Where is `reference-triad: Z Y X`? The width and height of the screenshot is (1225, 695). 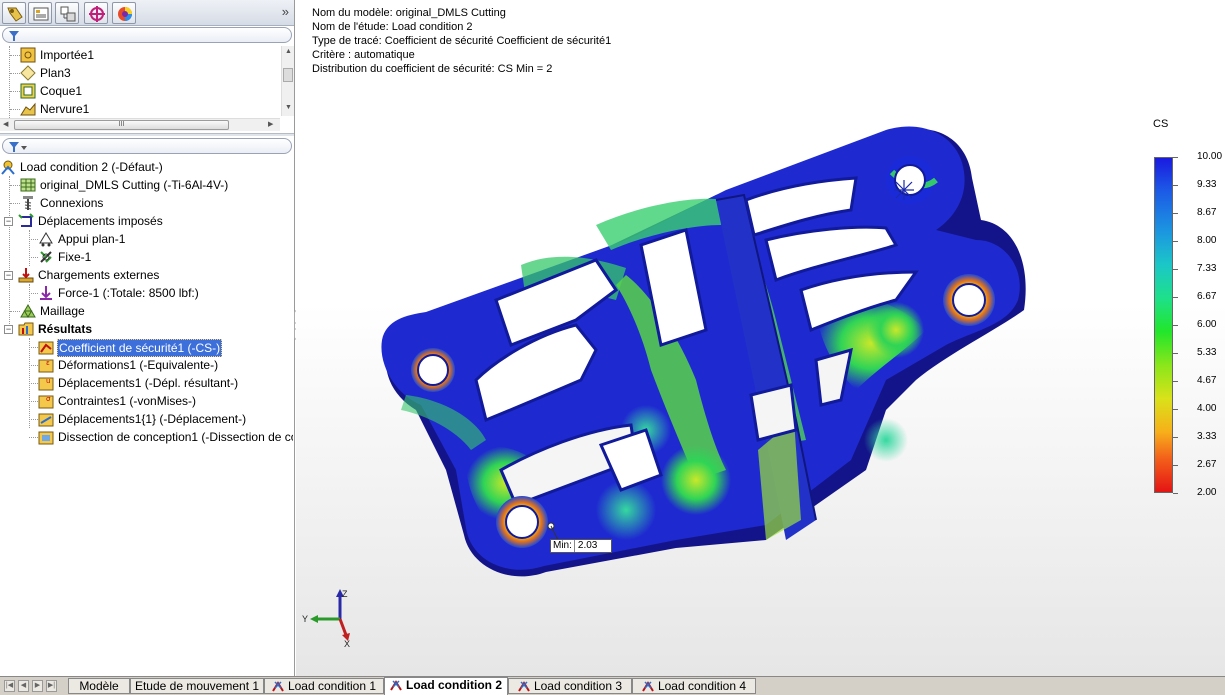
reference-triad: Z Y X is located at coordinates (326, 619).